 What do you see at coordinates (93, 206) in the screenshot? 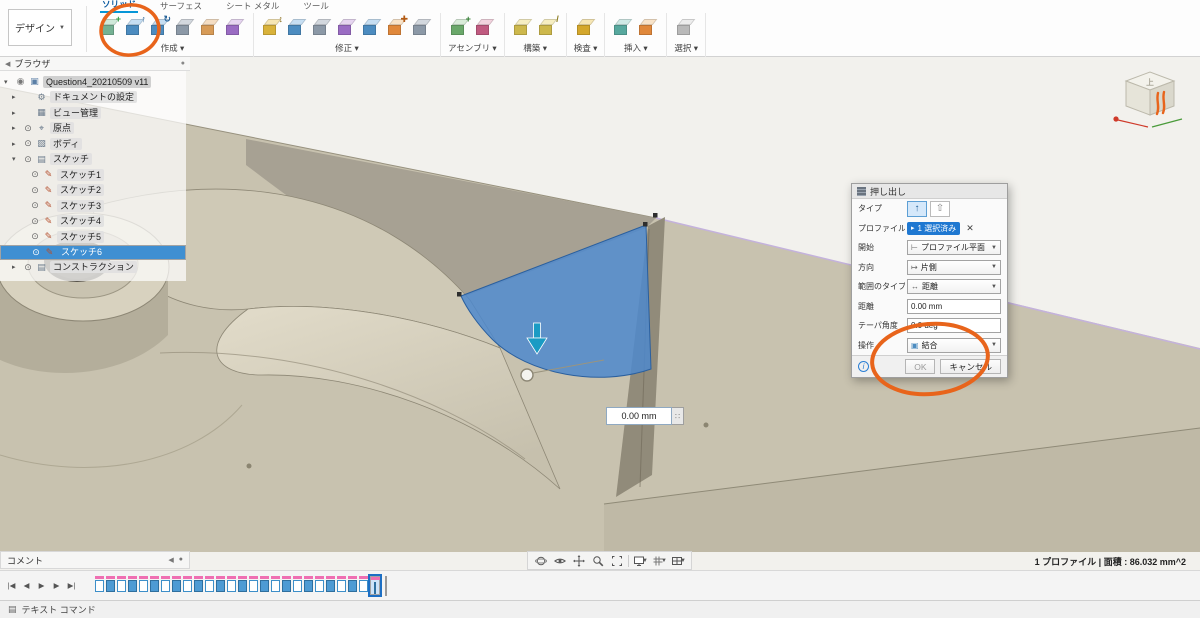
I see `browser-item-8: ⊙ ✎ スケッチ3` at bounding box center [93, 206].